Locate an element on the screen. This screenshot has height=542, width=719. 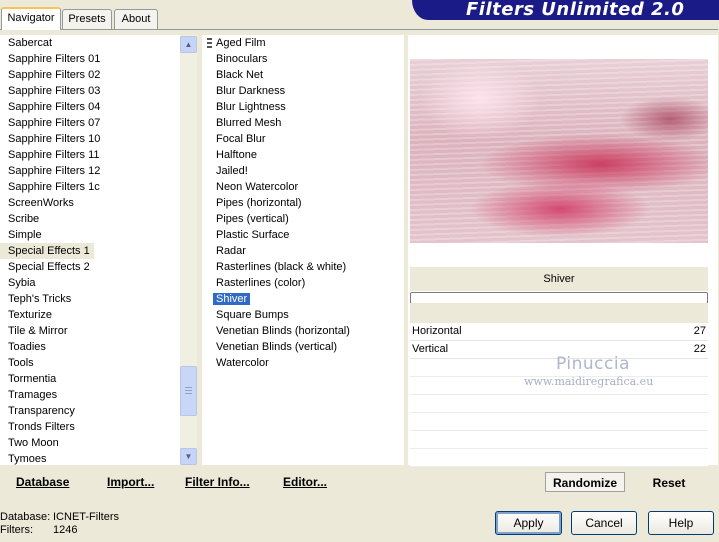
category-item: Texturize is located at coordinates (90, 315).